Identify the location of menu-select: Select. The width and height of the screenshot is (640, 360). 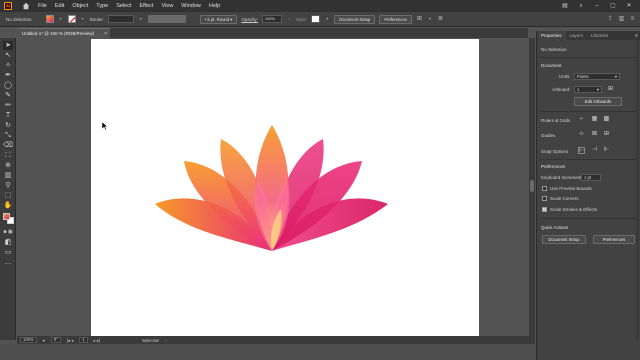
(123, 6).